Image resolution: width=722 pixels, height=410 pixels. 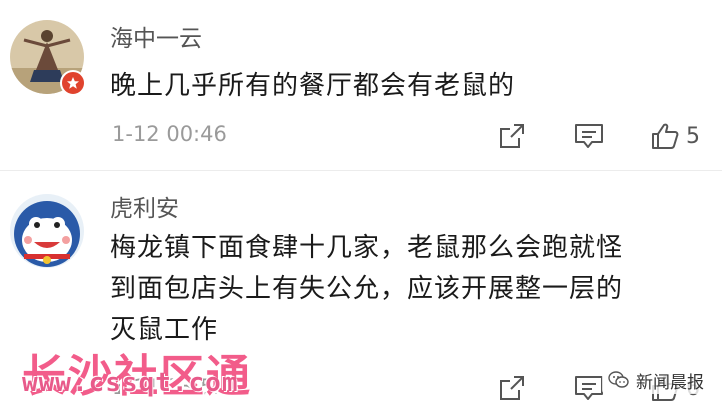 I want to click on source-badge-label: 新闻晨报, so click(x=670, y=382).